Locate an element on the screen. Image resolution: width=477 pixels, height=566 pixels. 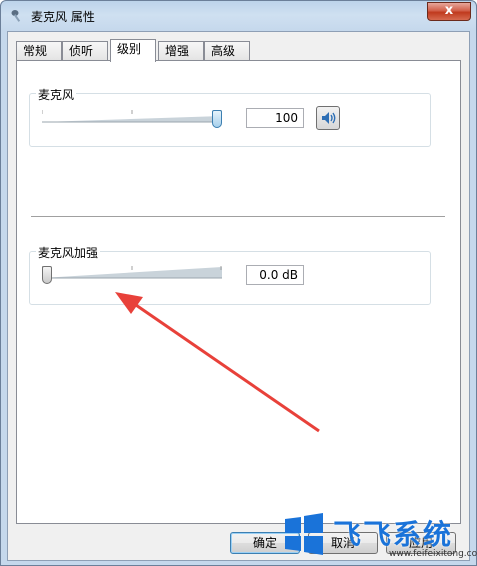
microphone-value: 100 is located at coordinates (275, 118).